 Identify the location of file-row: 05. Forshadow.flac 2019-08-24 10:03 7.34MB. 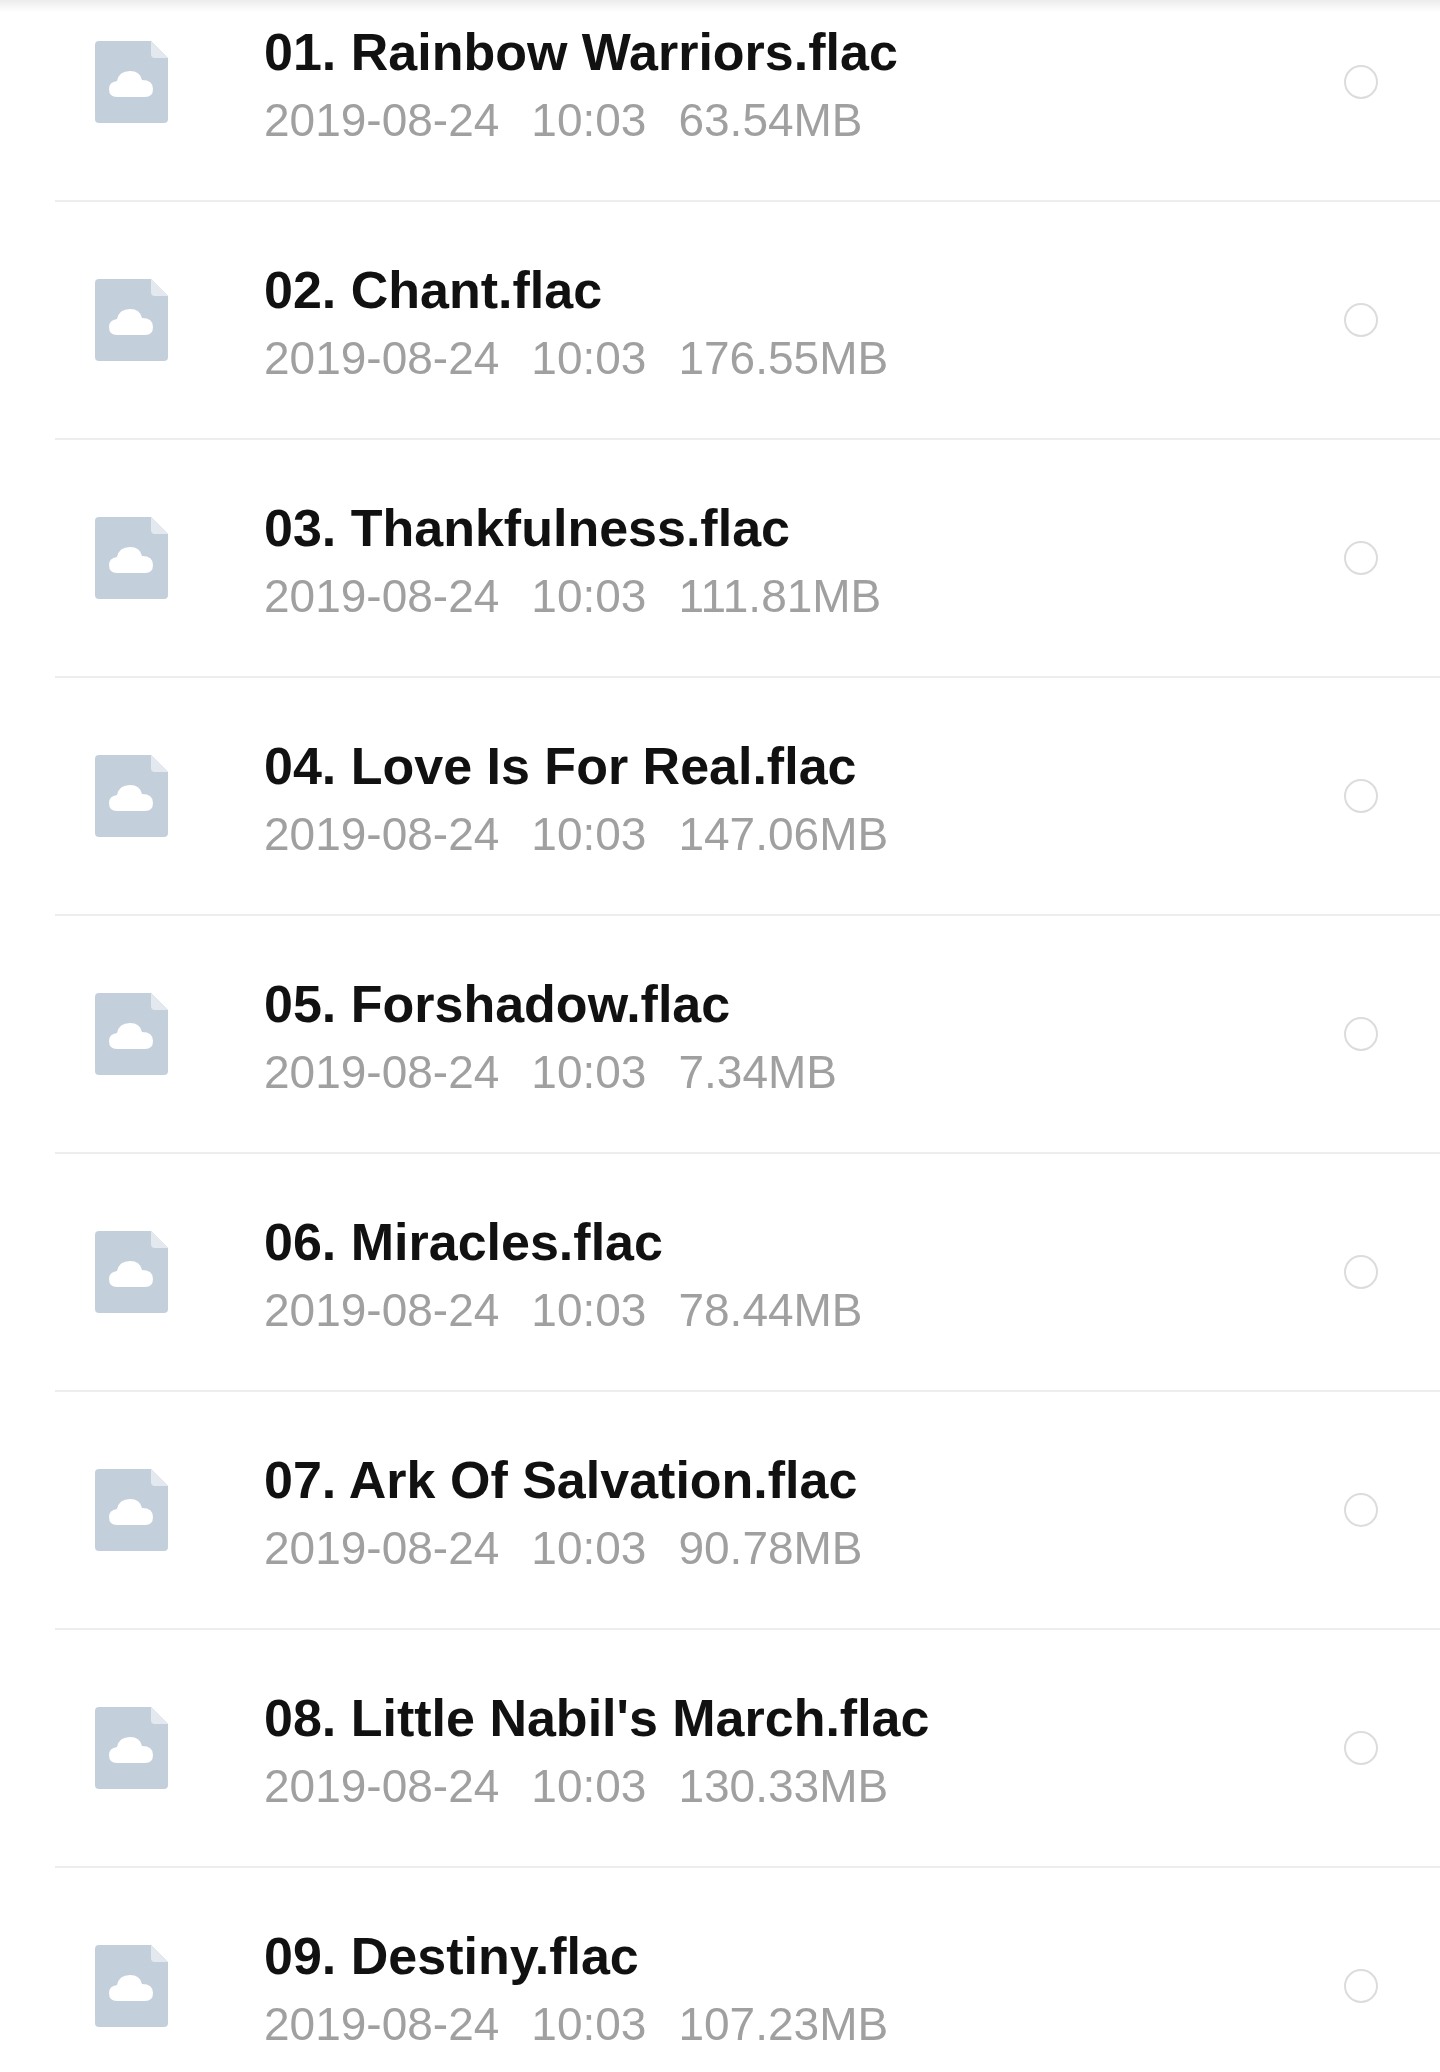
(747, 1035).